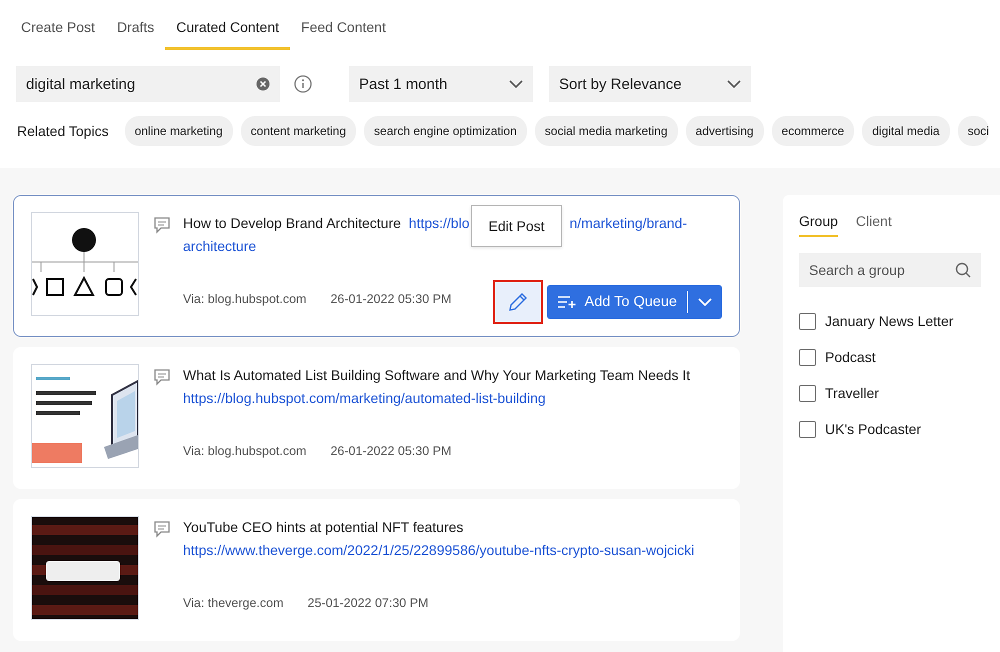  What do you see at coordinates (343, 30) in the screenshot?
I see `tab: Feed Content` at bounding box center [343, 30].